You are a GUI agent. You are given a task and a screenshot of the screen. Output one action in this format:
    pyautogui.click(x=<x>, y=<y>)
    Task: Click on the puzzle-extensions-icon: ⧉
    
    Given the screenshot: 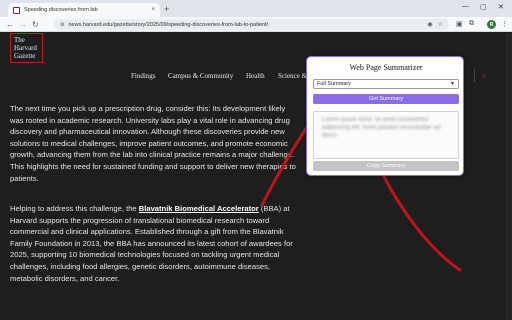 What is the action you would take?
    pyautogui.click(x=471, y=24)
    